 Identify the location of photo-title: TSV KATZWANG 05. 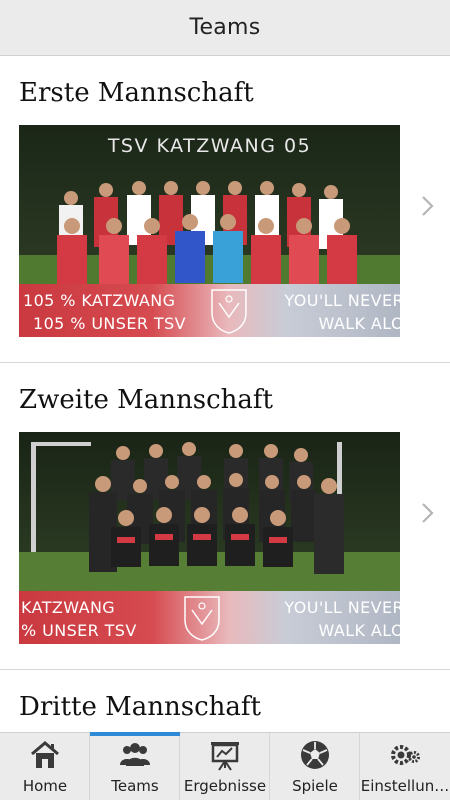
(209, 146).